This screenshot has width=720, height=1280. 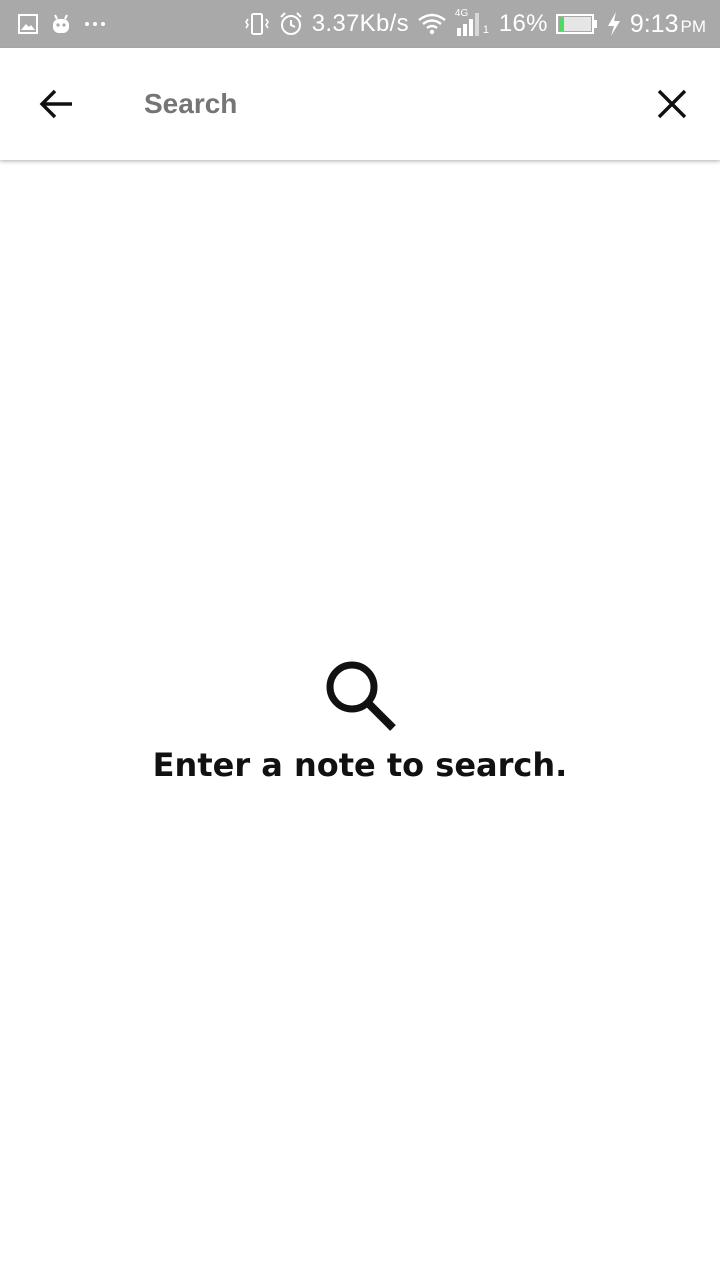 I want to click on wifi-icon, so click(x=432, y=24).